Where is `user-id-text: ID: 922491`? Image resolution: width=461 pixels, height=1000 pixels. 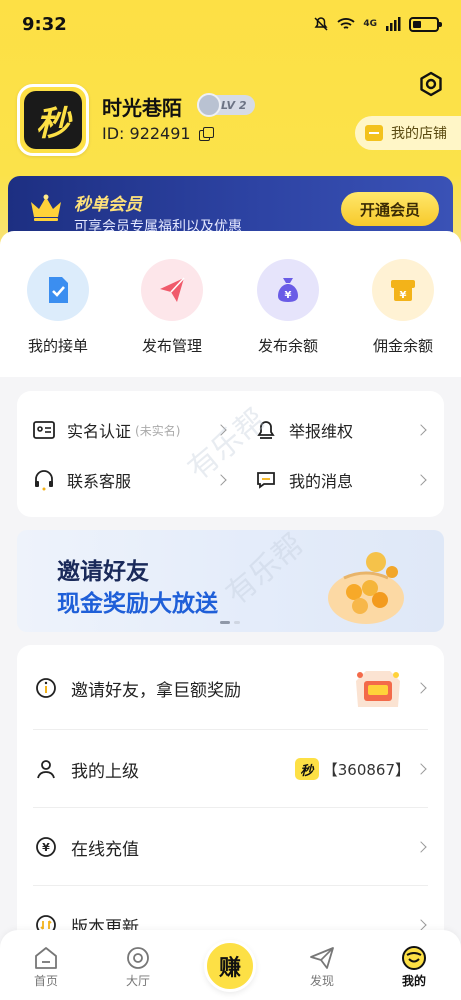 user-id-text: ID: 922491 is located at coordinates (146, 133).